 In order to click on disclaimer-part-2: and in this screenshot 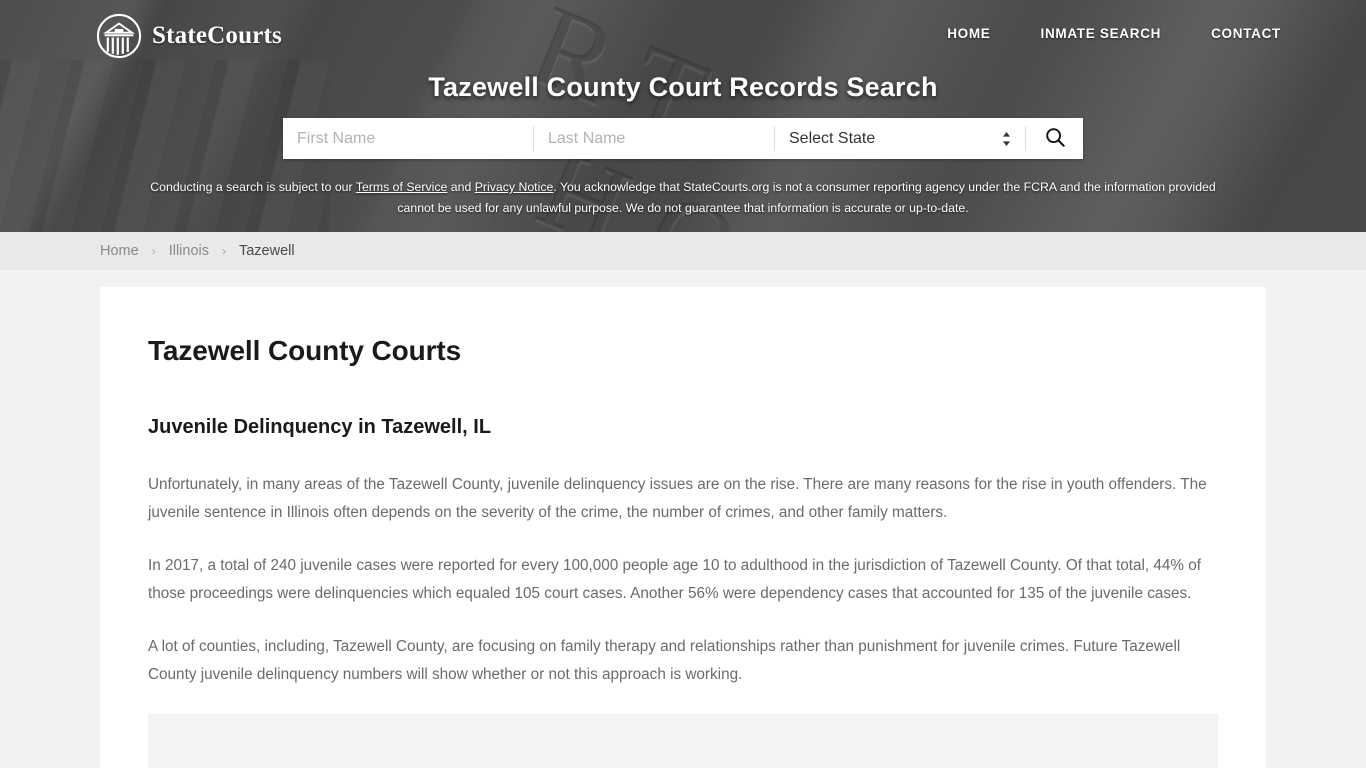, I will do `click(461, 187)`.